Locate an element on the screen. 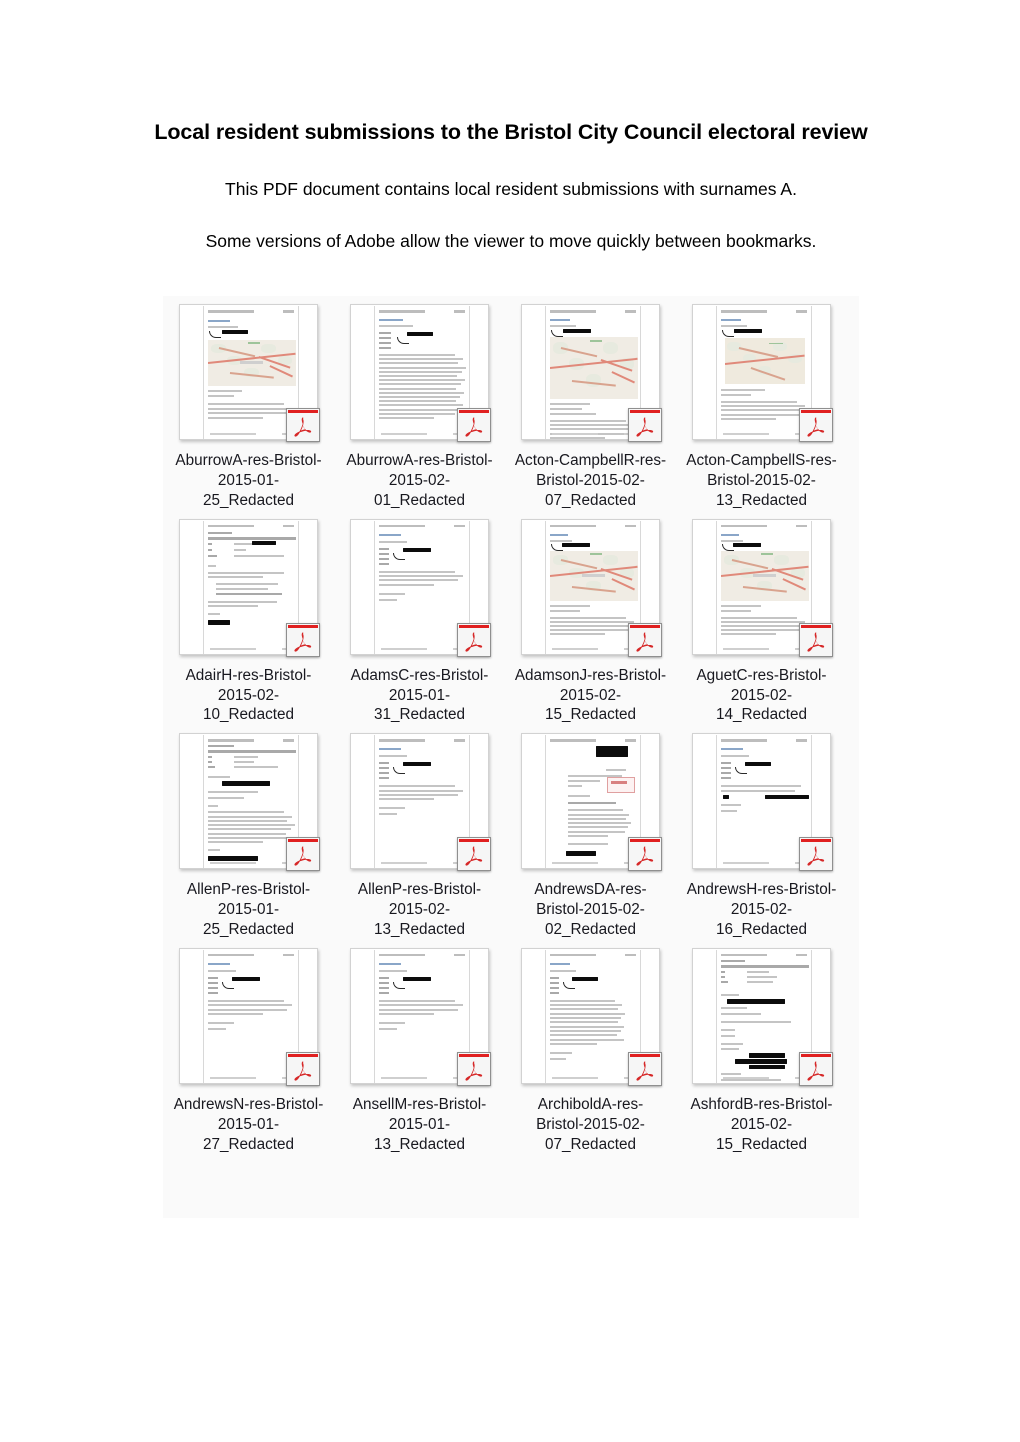 The image size is (1020, 1442). file-item: AndrewsN-res-Bristol-2015-01-27_Redacted is located at coordinates (248, 1047).